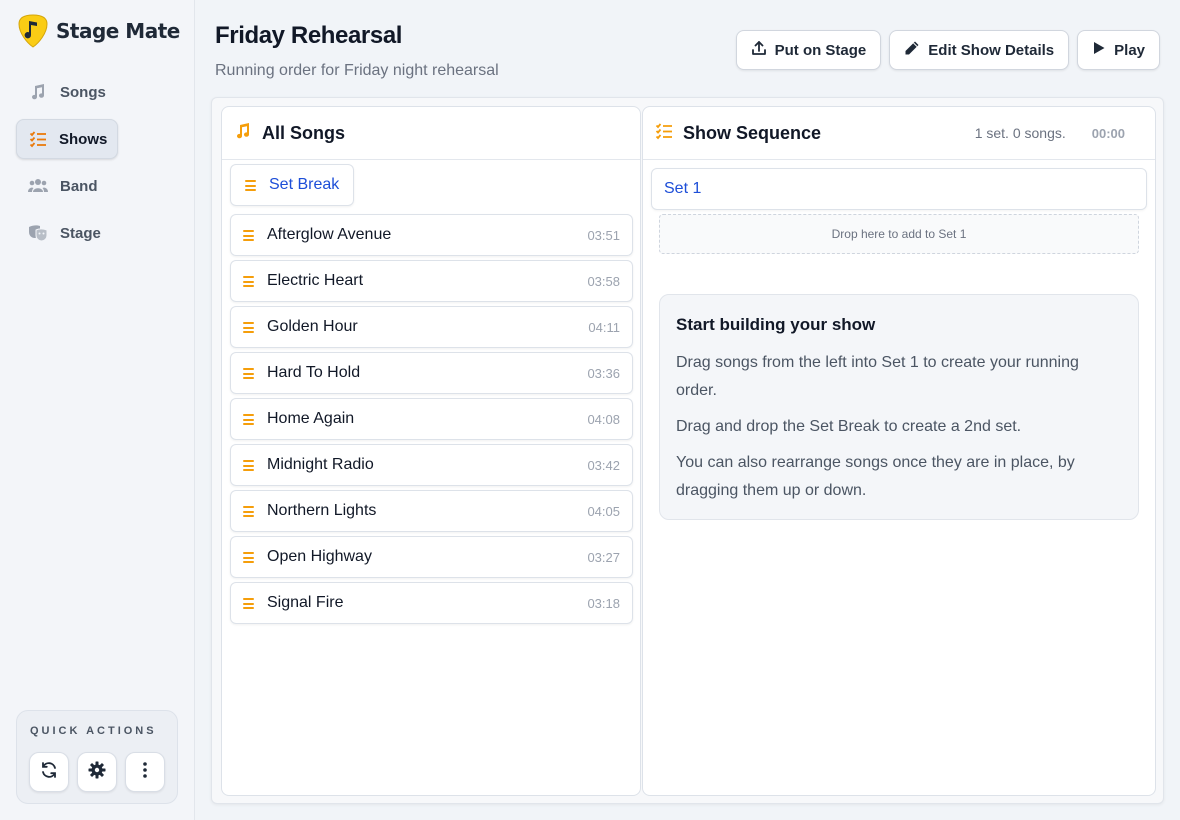 The image size is (1180, 820). I want to click on song-title: Afterglow Avenue, so click(329, 234).